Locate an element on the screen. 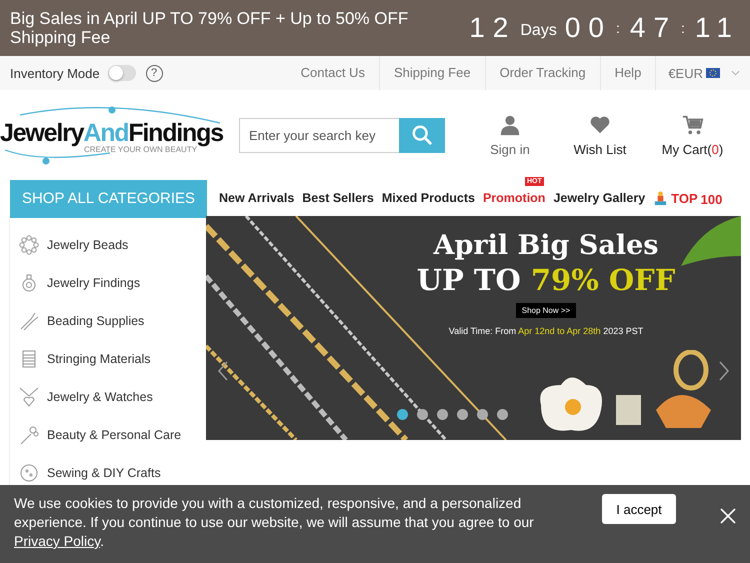  top-100-link: TOP 100 is located at coordinates (687, 198).